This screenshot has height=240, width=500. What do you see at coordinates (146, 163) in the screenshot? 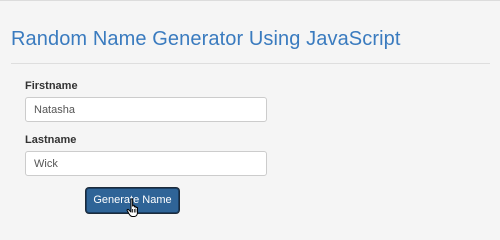
I see `lastname-input` at bounding box center [146, 163].